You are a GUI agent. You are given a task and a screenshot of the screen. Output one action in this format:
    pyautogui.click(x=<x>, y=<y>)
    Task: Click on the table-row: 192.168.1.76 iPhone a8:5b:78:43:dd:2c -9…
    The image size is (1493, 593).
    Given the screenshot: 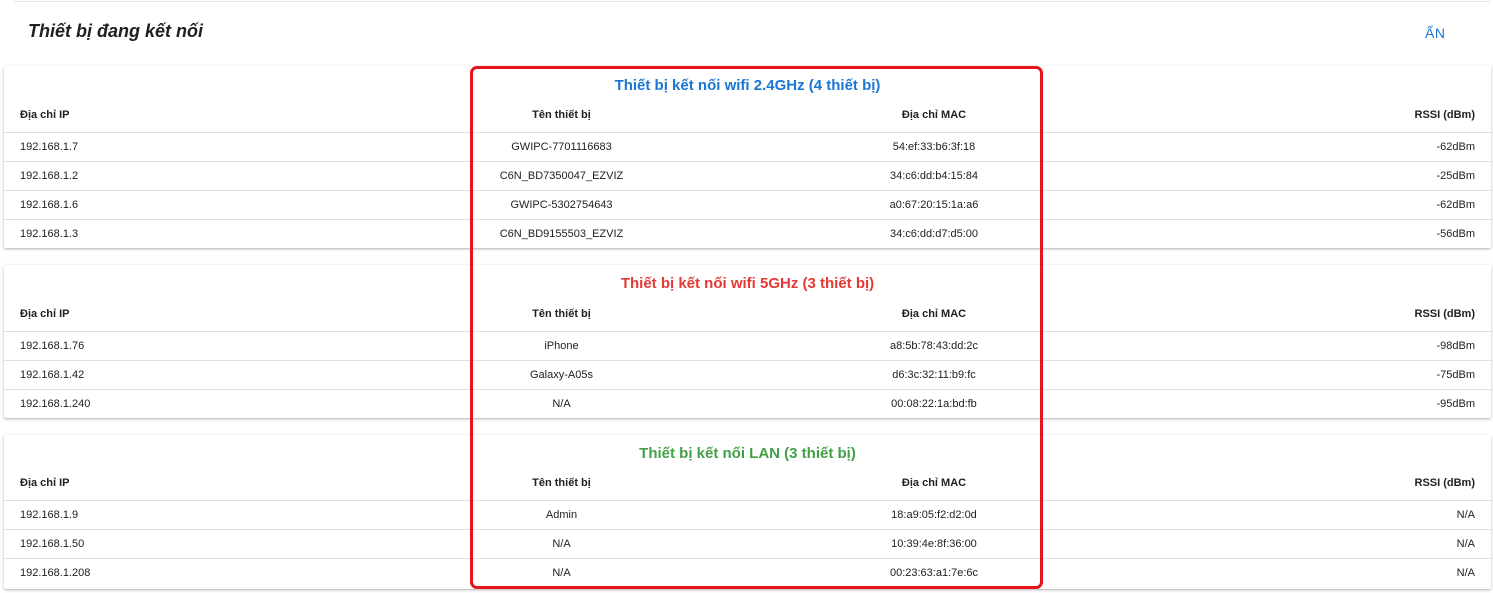 What is the action you would take?
    pyautogui.click(x=747, y=346)
    